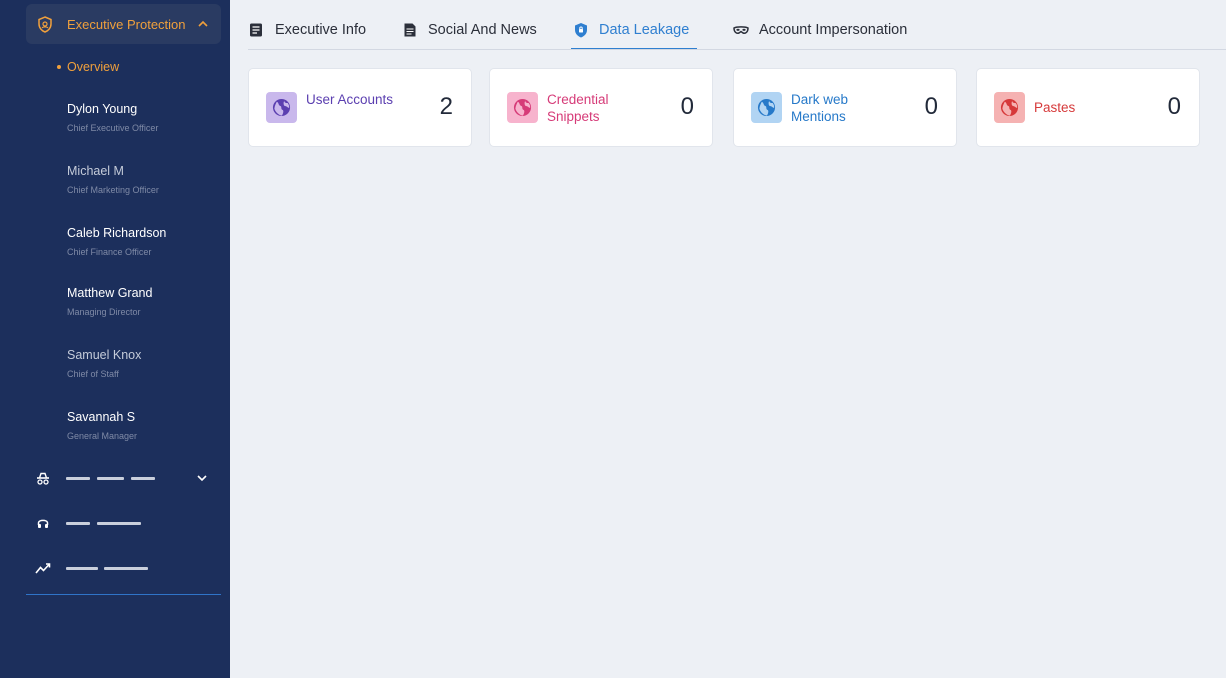 The image size is (1226, 678). What do you see at coordinates (43, 523) in the screenshot?
I see `headset-icon` at bounding box center [43, 523].